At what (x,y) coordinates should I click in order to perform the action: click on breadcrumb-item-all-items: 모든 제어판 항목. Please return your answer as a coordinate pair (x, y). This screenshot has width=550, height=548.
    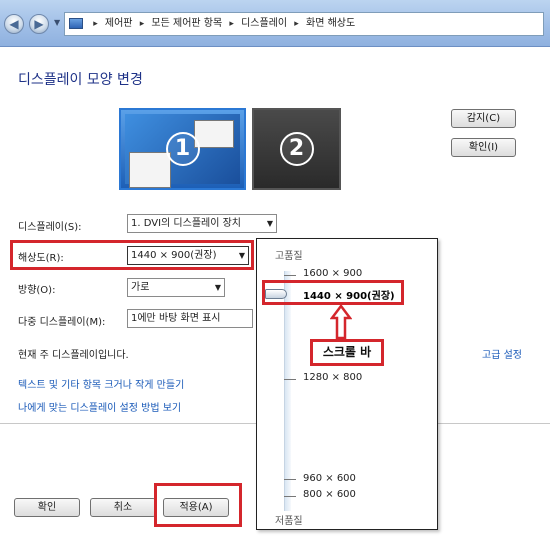
    Looking at the image, I should click on (186, 23).